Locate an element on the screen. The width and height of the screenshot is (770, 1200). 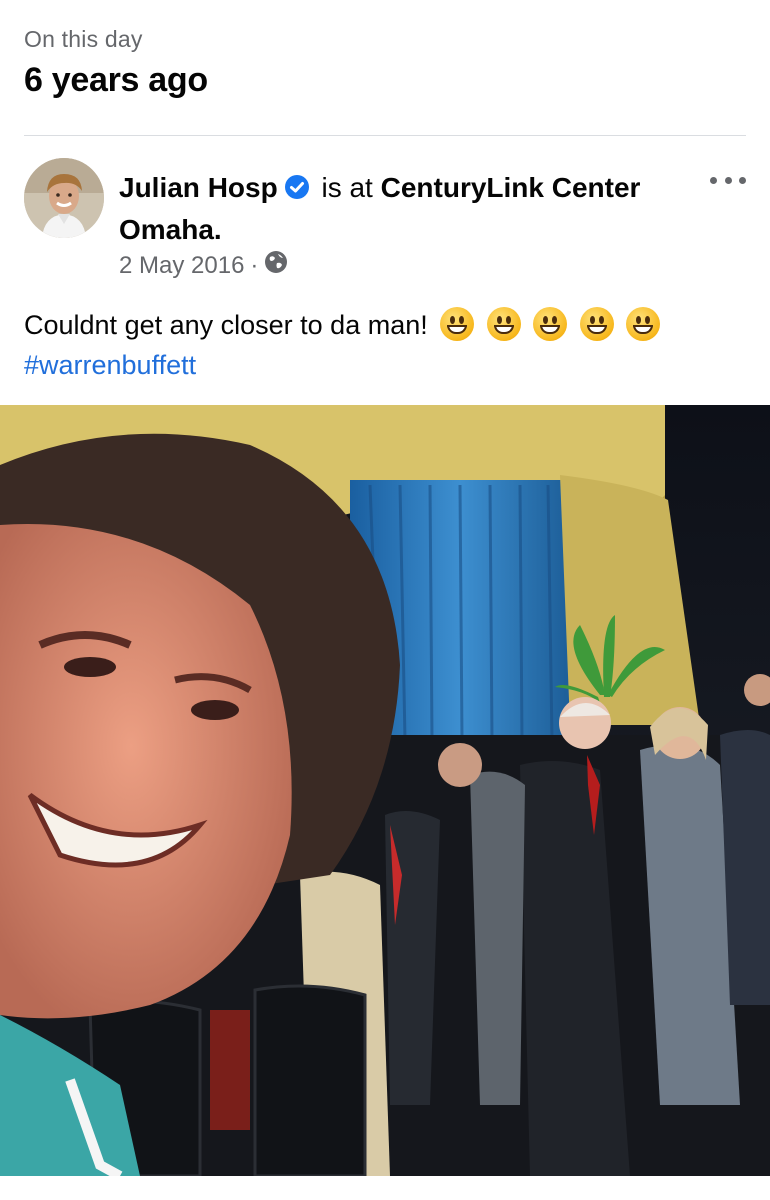
emoji-group is located at coordinates (548, 324).